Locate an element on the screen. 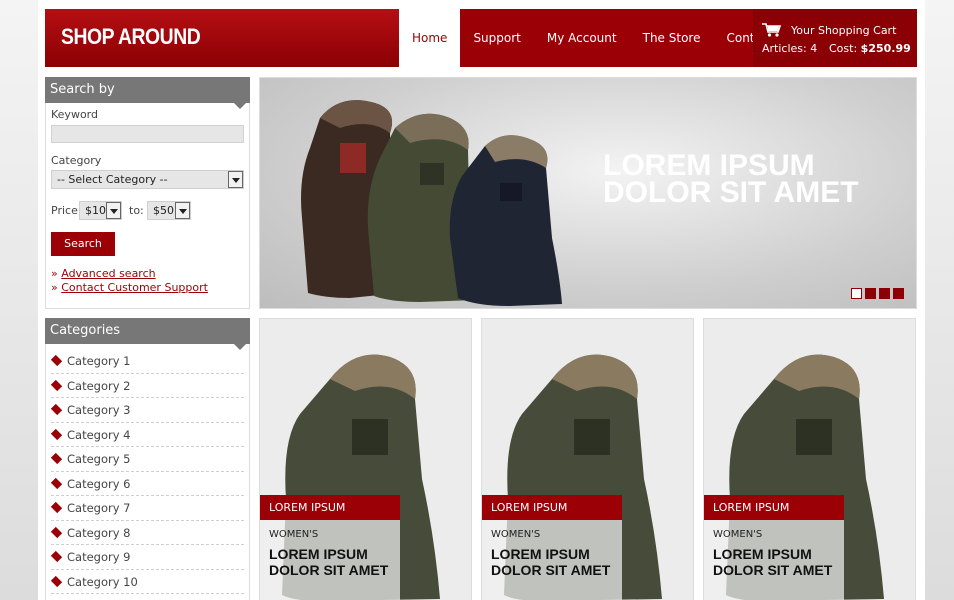 This screenshot has width=954, height=600. category-item-label: Category 10 is located at coordinates (102, 582).